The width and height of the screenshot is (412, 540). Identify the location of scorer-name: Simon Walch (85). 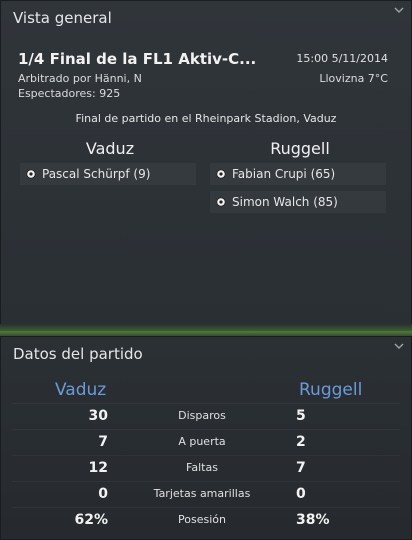
(285, 202).